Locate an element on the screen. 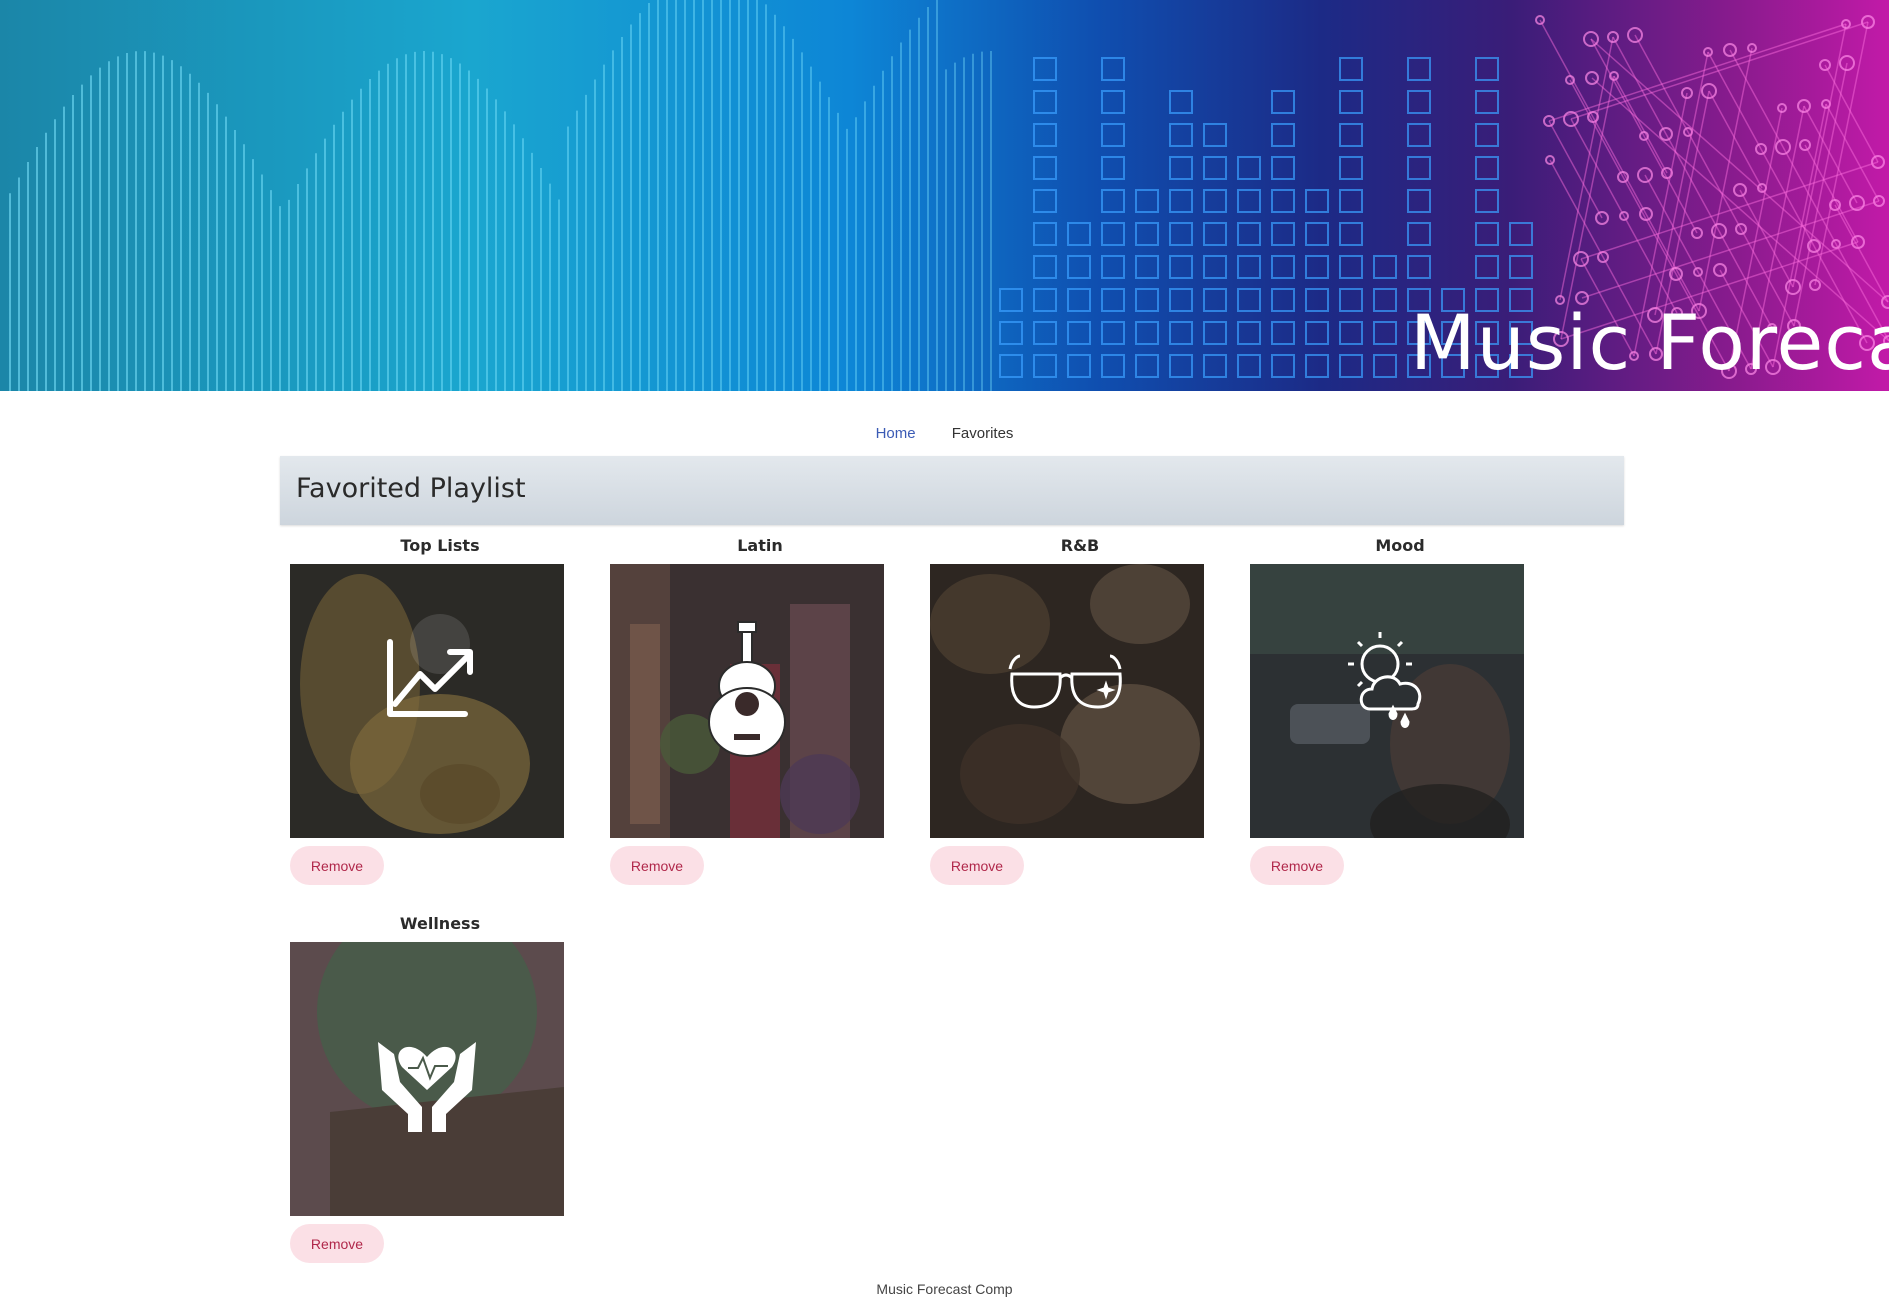 This screenshot has width=1889, height=1297. main-nav: Home Favorites is located at coordinates (944, 433).